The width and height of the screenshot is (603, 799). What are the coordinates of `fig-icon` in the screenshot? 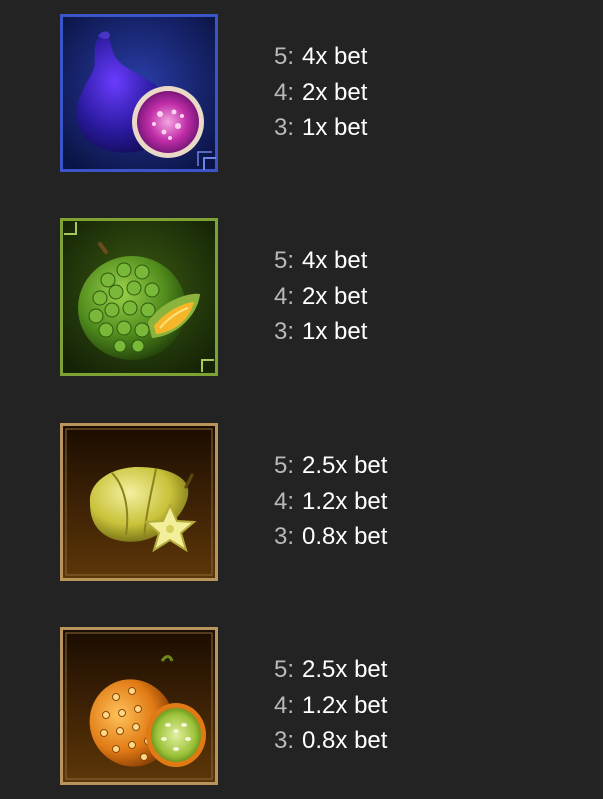 It's located at (139, 93).